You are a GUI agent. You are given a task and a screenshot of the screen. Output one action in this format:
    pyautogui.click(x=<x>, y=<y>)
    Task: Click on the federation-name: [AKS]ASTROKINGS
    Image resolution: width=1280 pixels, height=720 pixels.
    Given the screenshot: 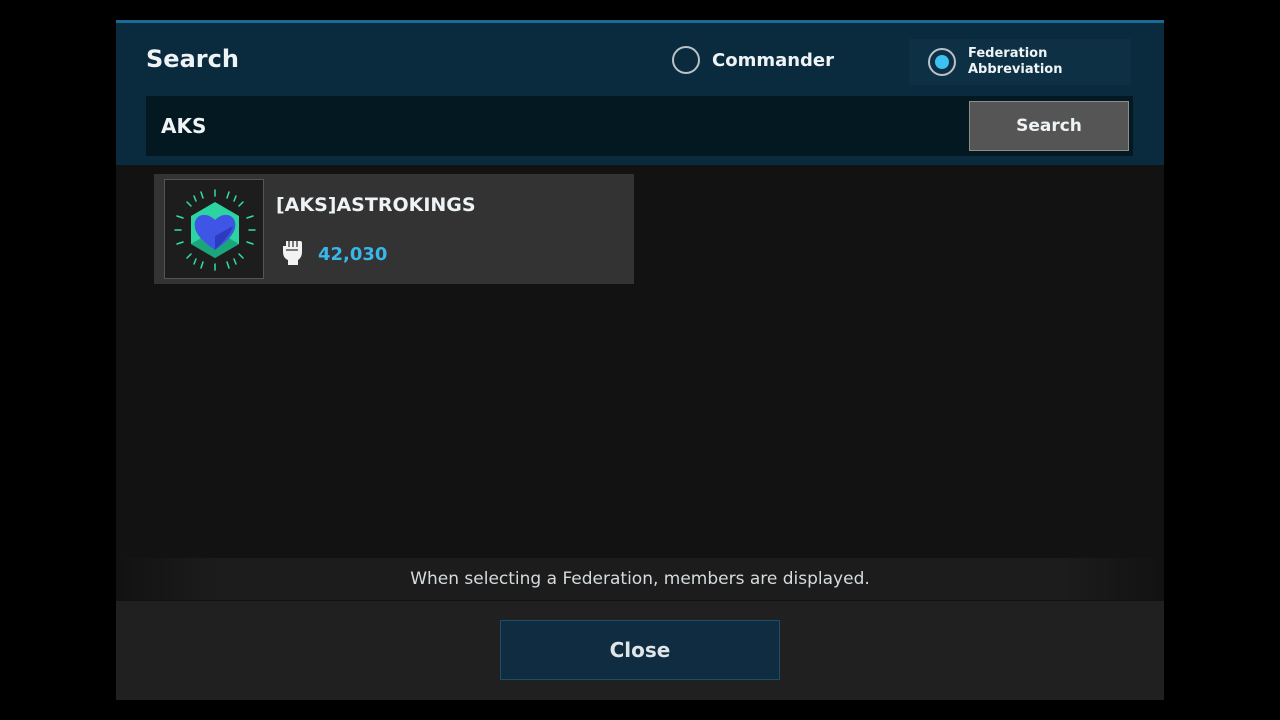 What is the action you would take?
    pyautogui.click(x=376, y=205)
    